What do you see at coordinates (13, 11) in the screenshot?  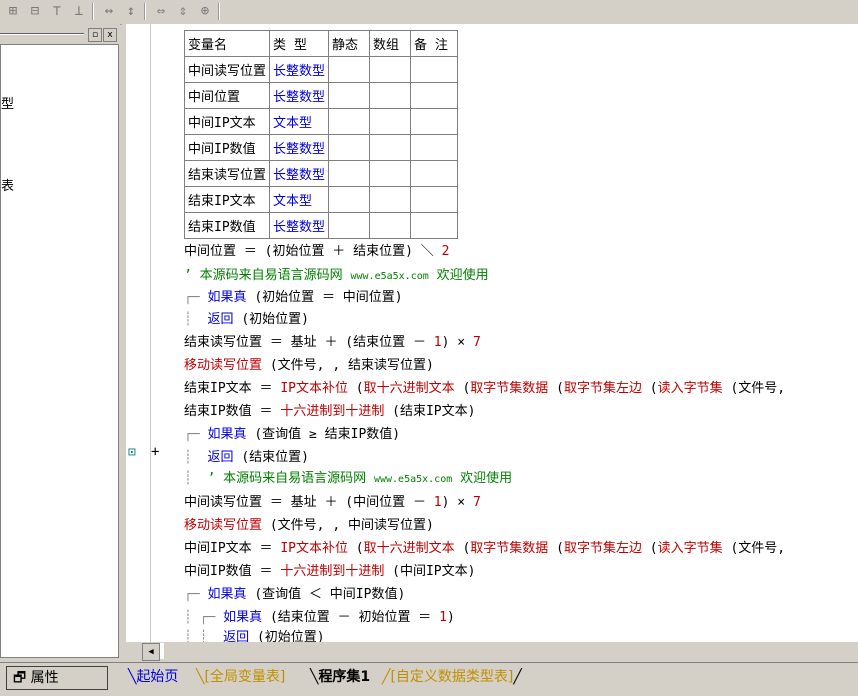 I see `align-left-icon: ⊞` at bounding box center [13, 11].